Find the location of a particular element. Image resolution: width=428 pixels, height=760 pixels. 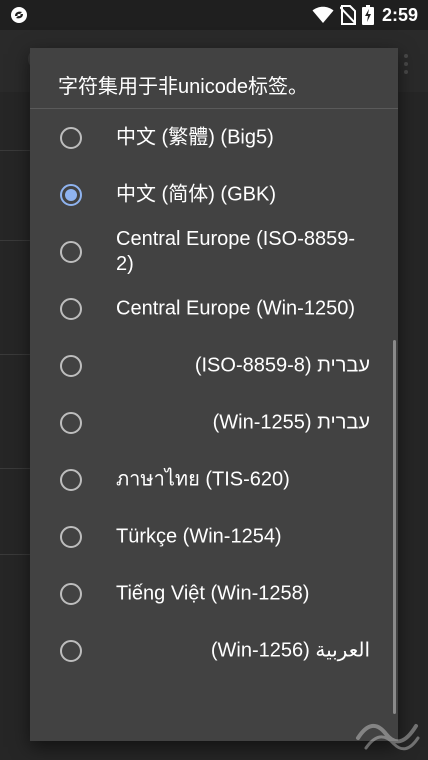

option-label: 中文 (简体) (GBK) is located at coordinates (196, 194).